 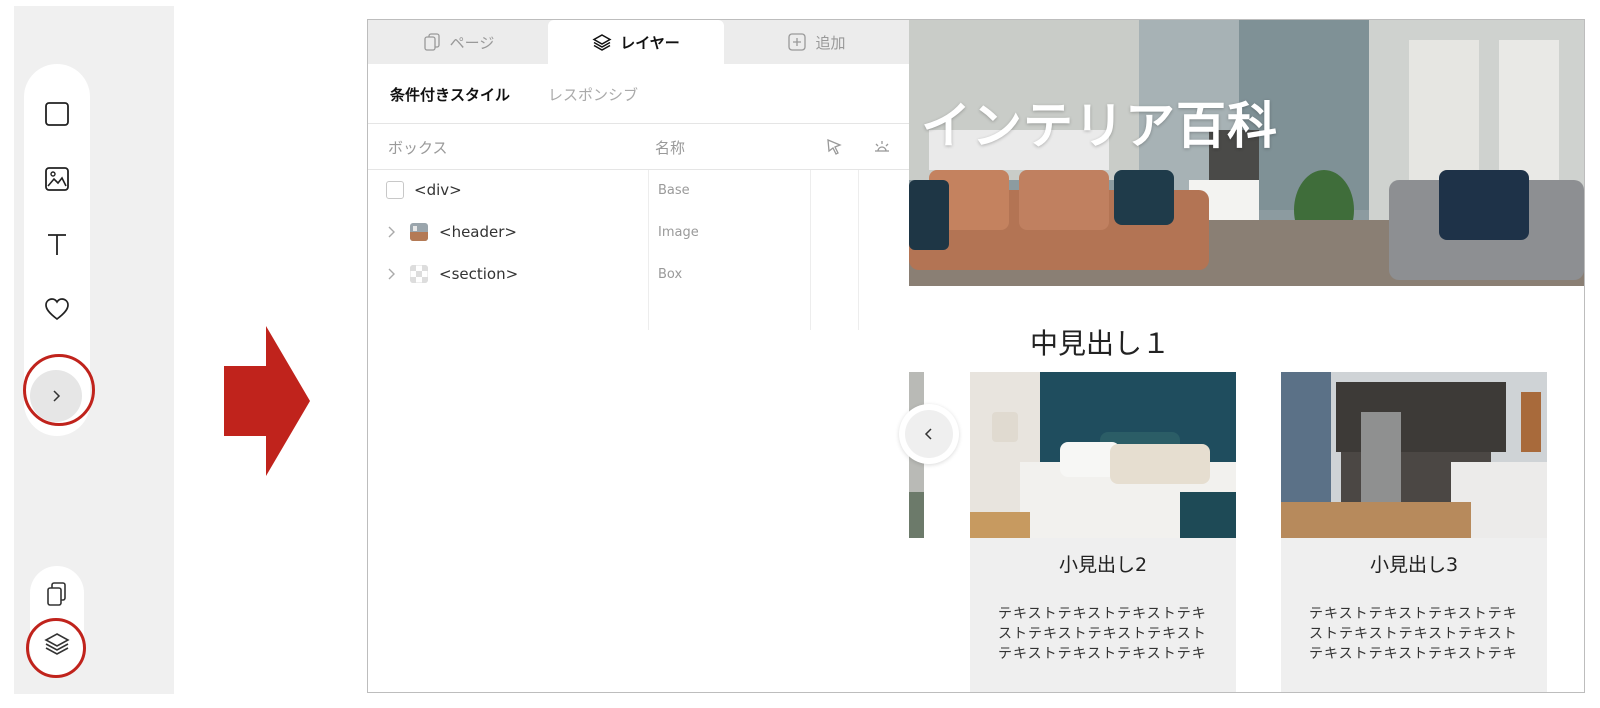 I want to click on subtab-conditional-style: 条件付きスタイル, so click(x=450, y=94).